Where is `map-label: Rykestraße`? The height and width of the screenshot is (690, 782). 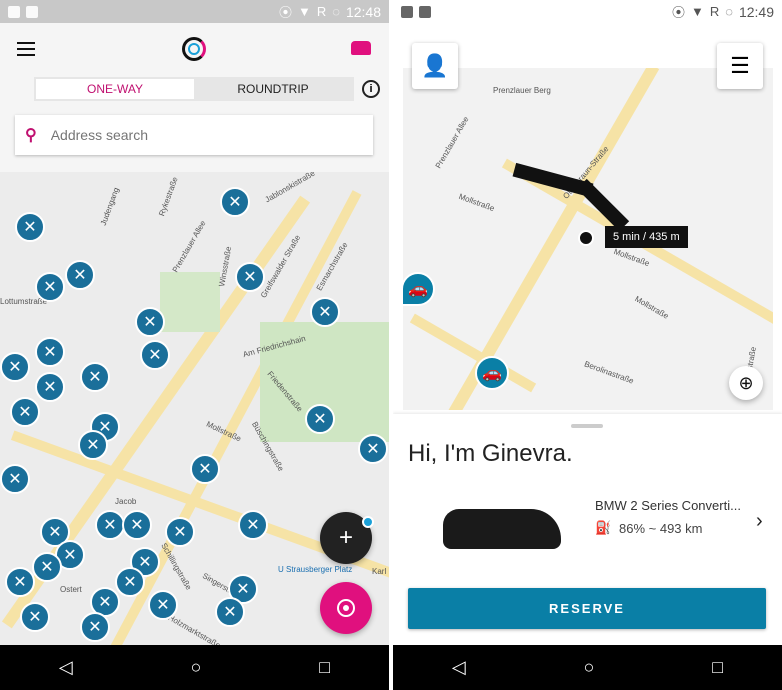 map-label: Rykestraße is located at coordinates (168, 196).